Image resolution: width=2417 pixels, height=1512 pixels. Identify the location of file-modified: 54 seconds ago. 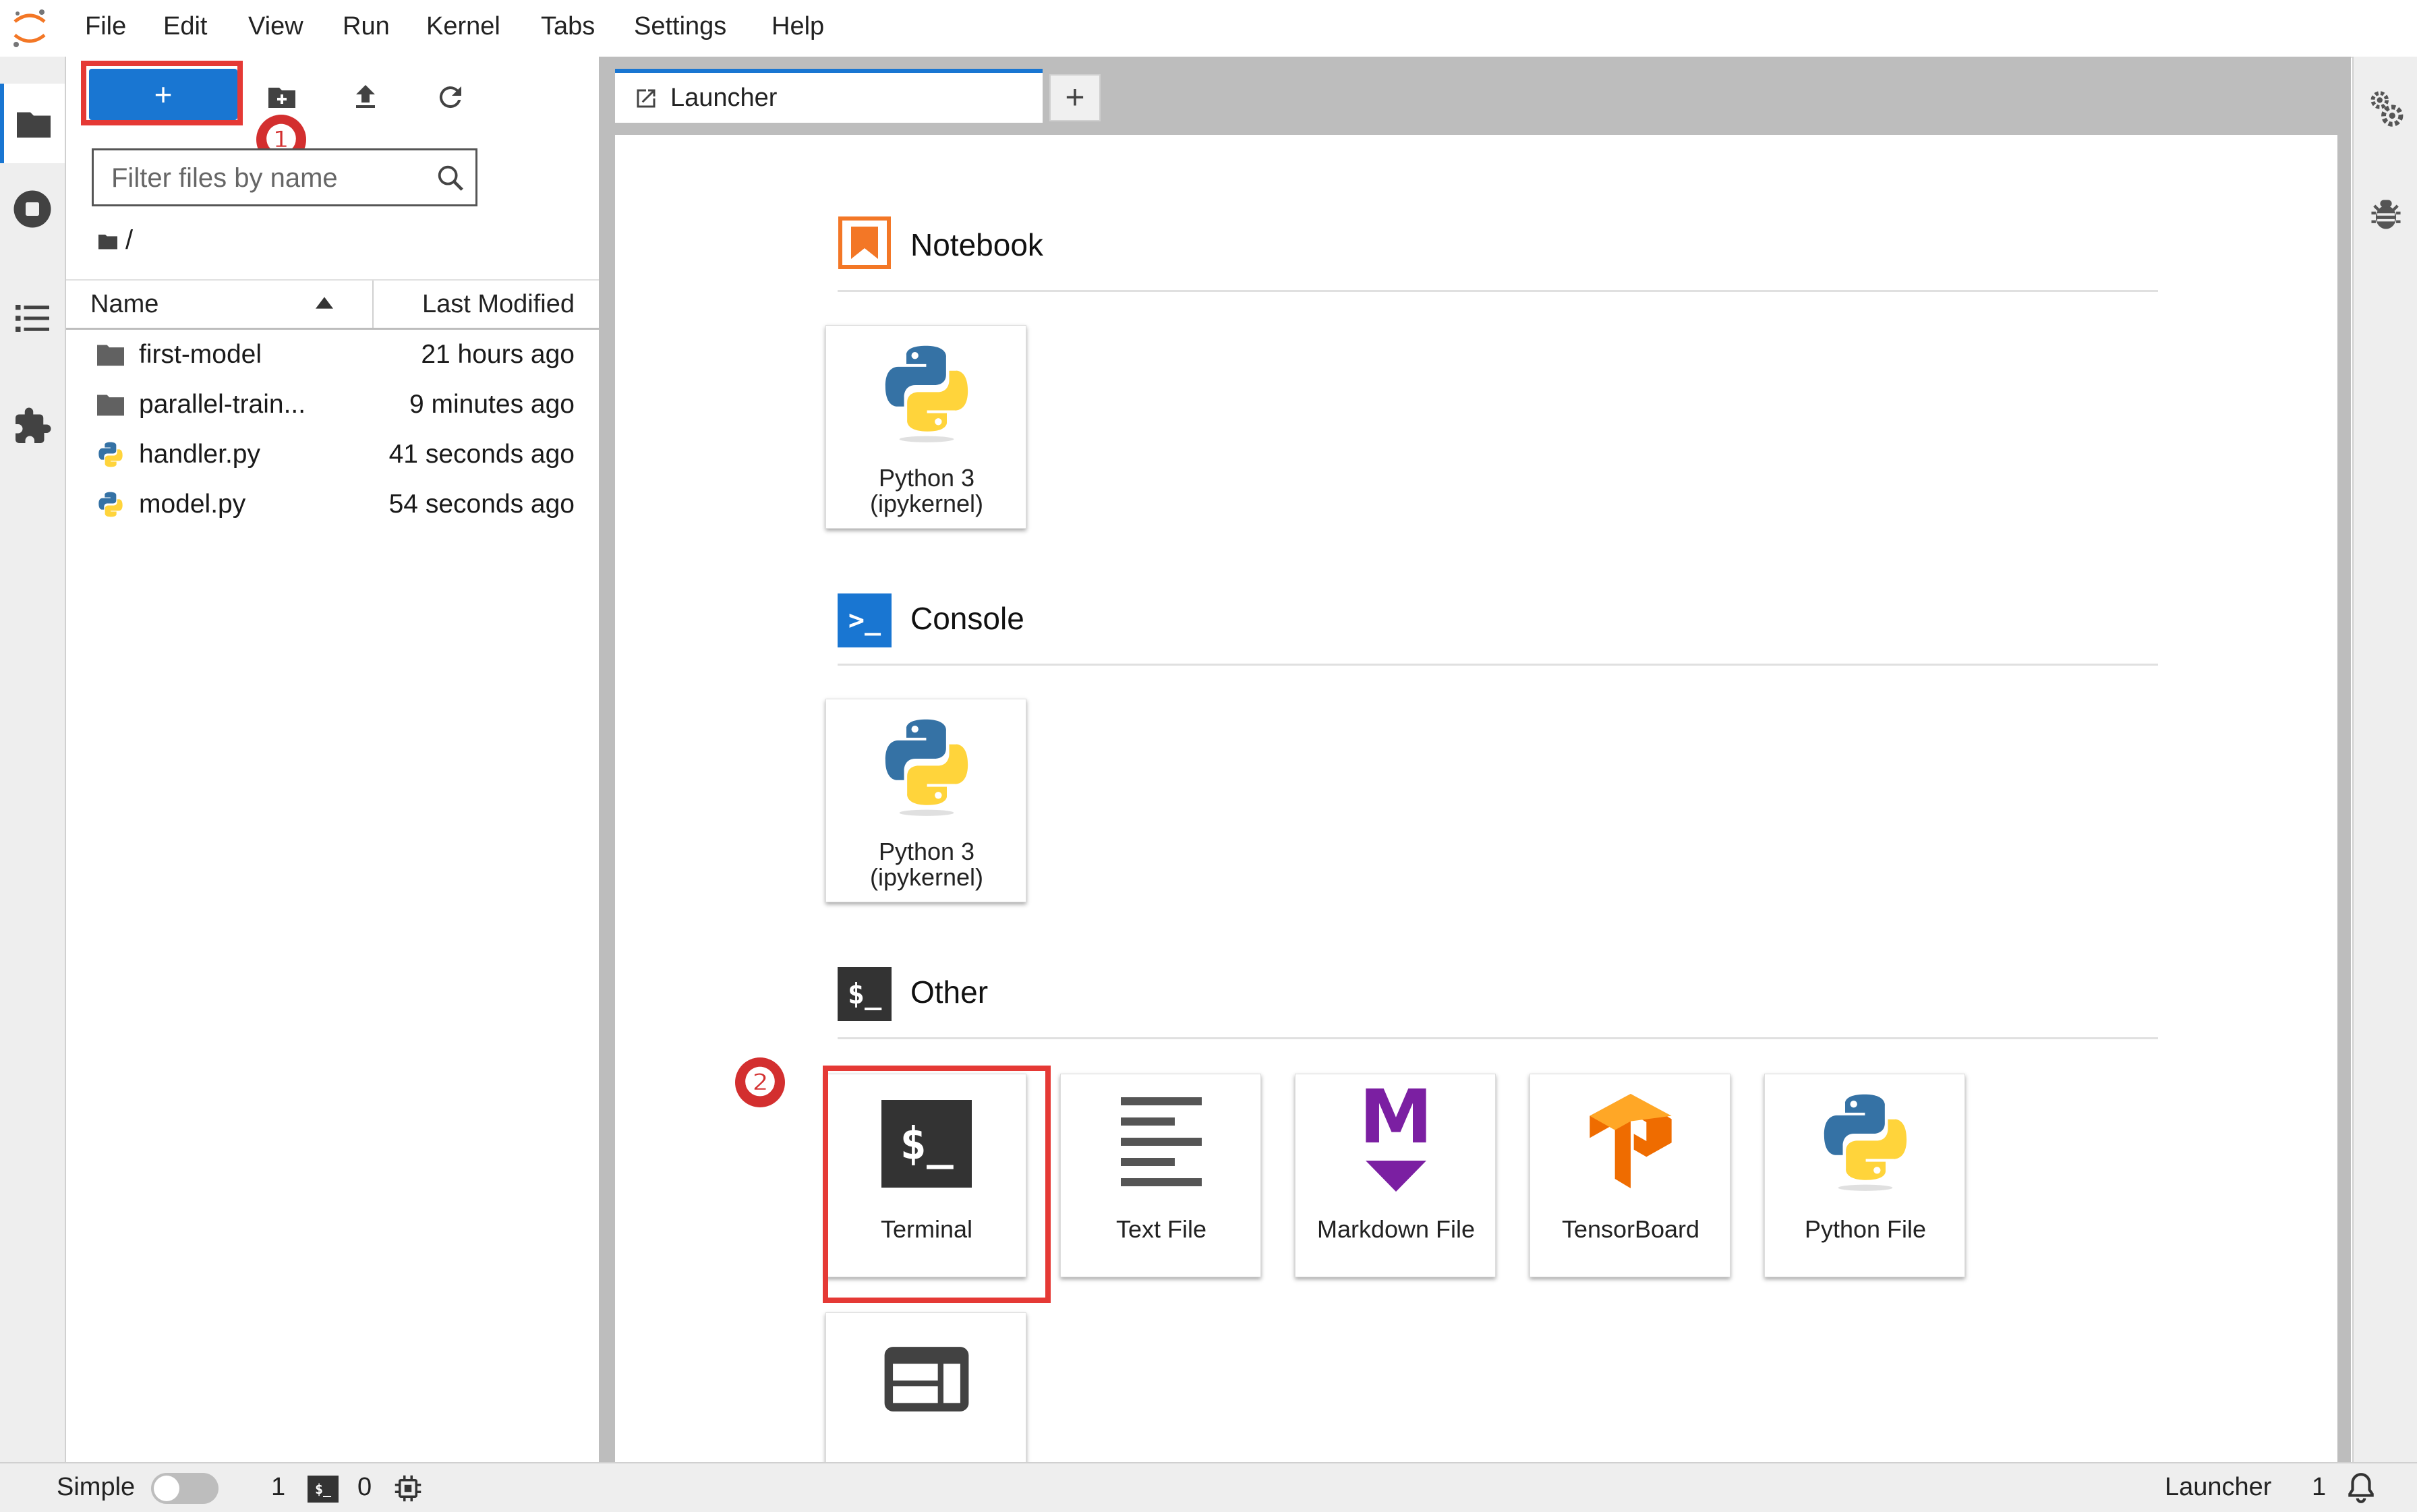
(481, 505).